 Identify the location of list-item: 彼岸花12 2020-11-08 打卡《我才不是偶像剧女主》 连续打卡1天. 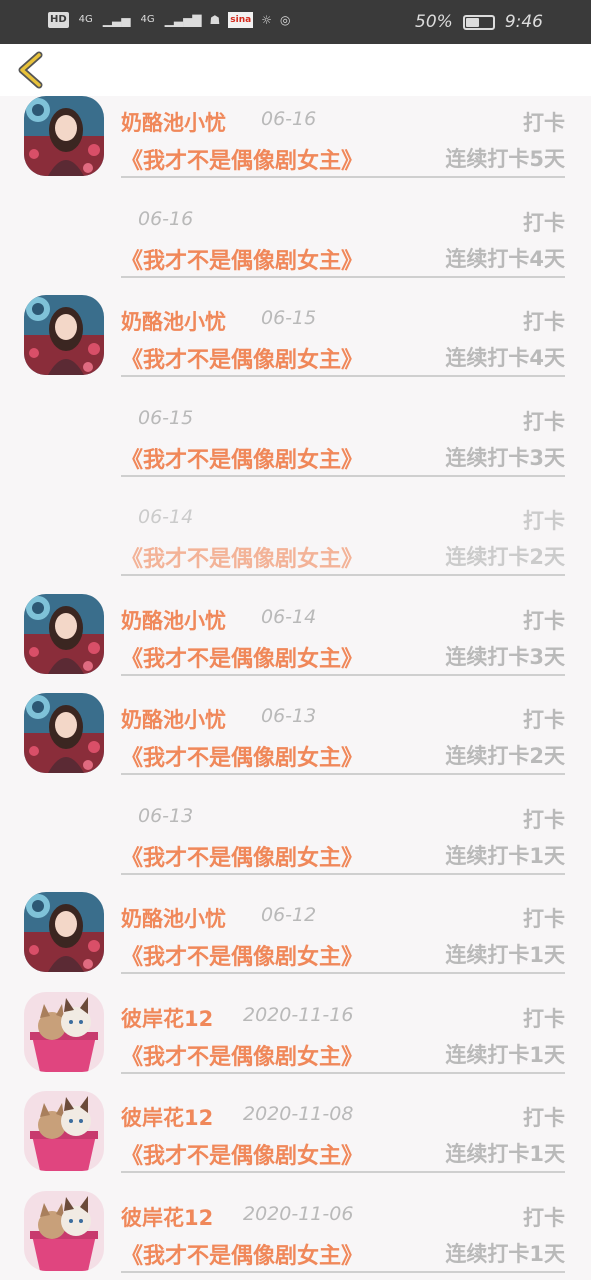
(295, 1141).